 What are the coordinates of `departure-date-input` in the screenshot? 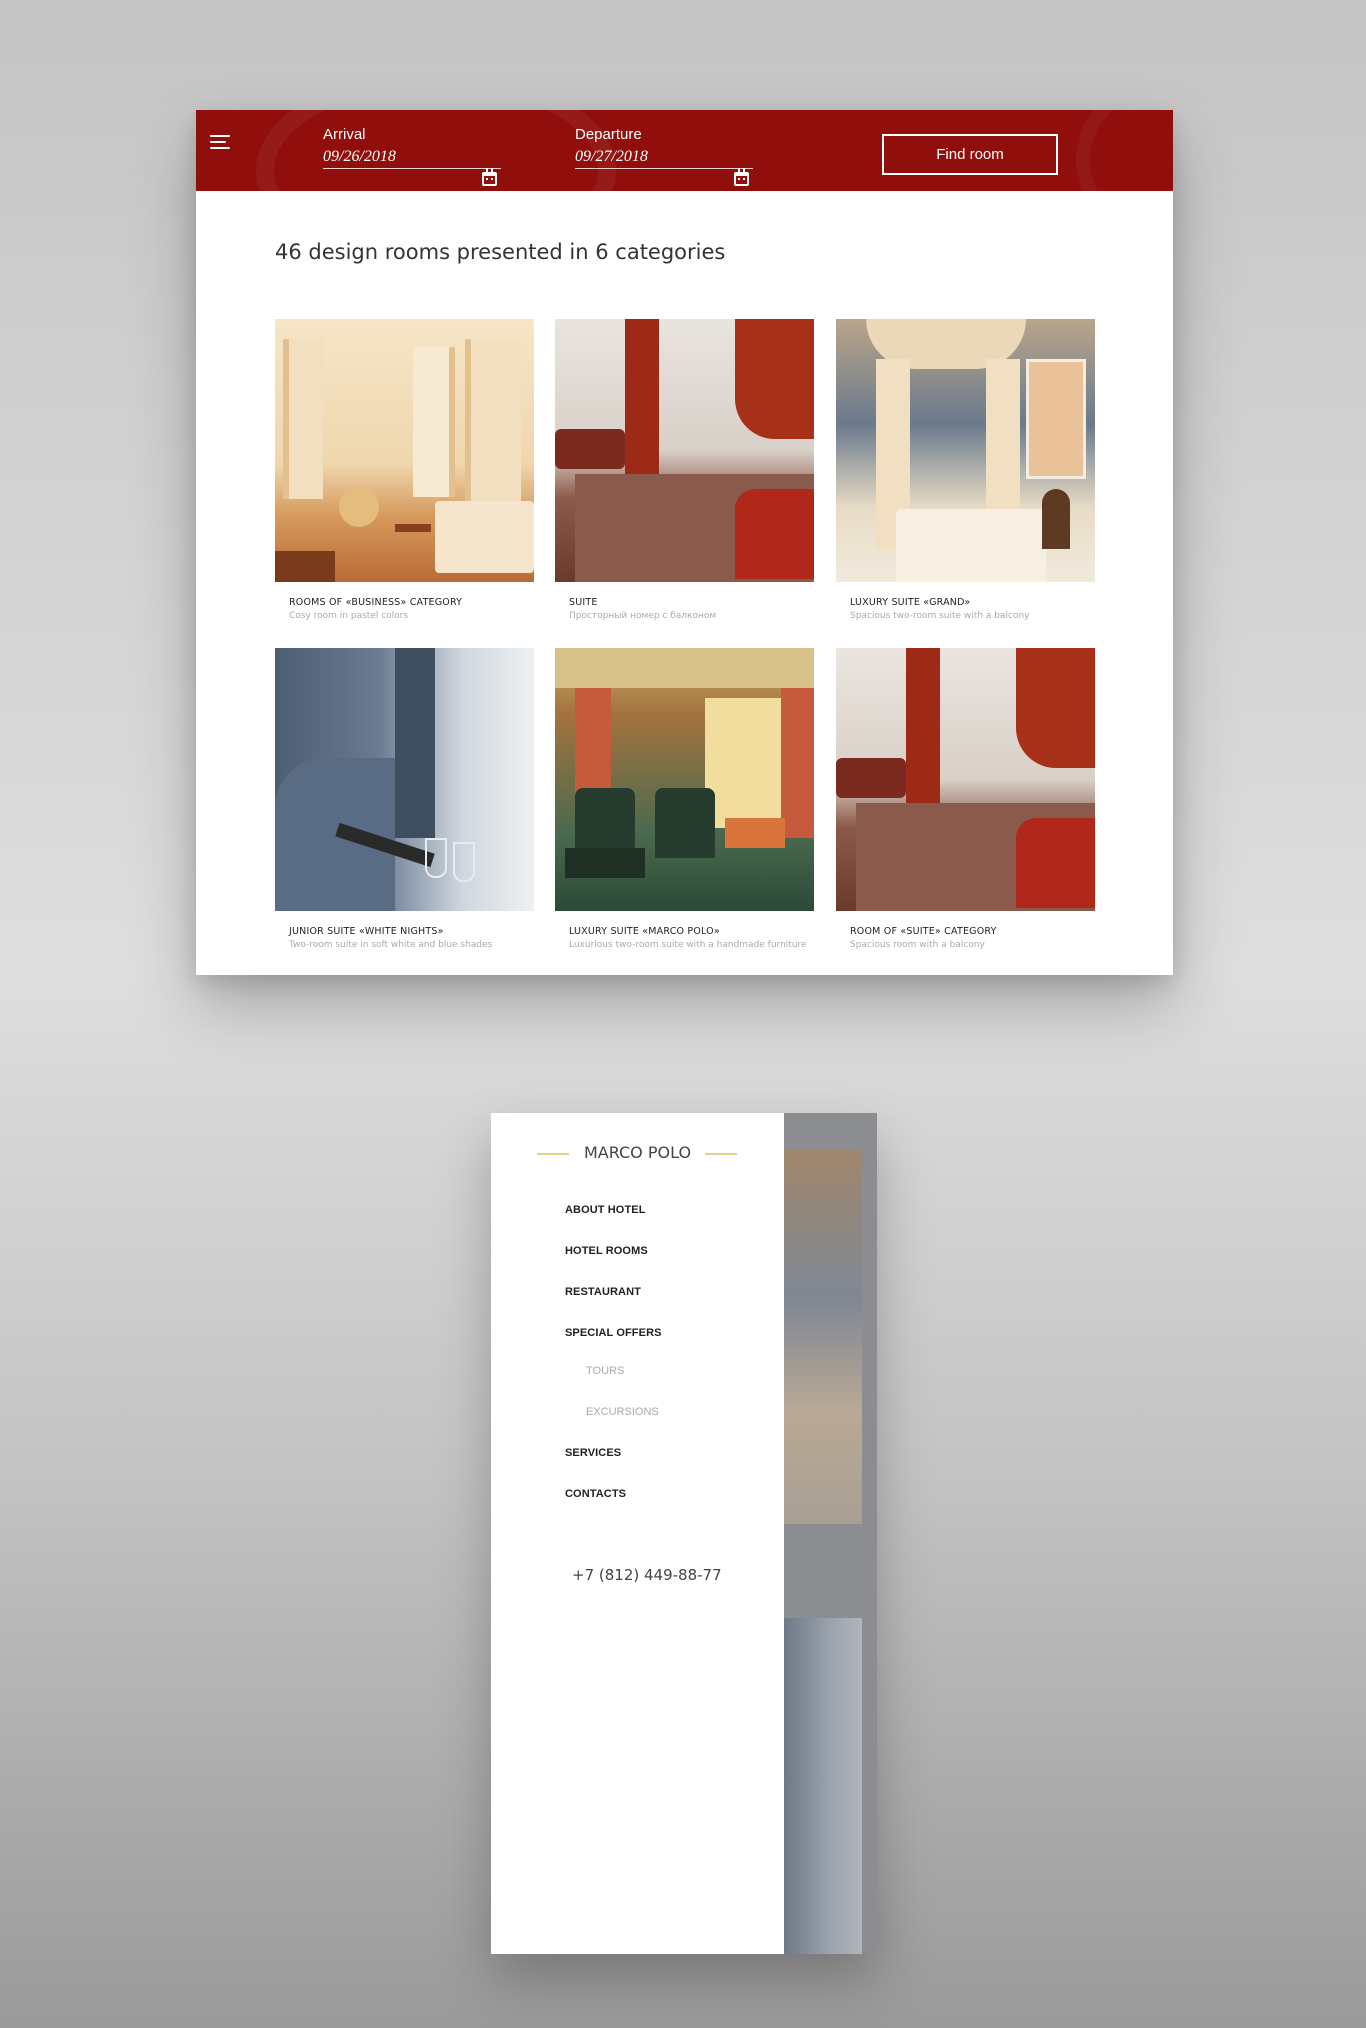 It's located at (664, 158).